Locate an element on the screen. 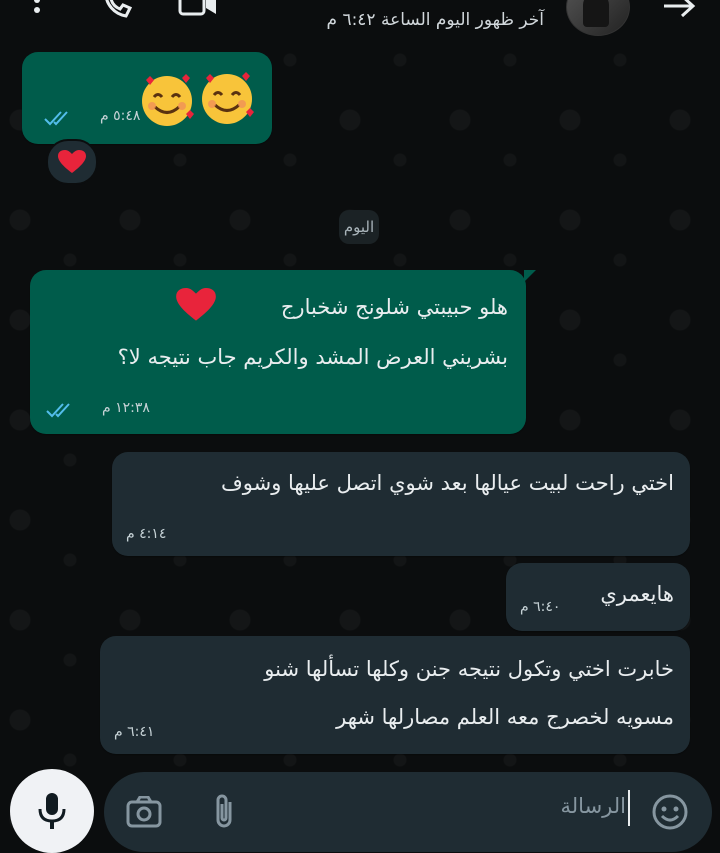  back-arrow-icon is located at coordinates (679, 12).